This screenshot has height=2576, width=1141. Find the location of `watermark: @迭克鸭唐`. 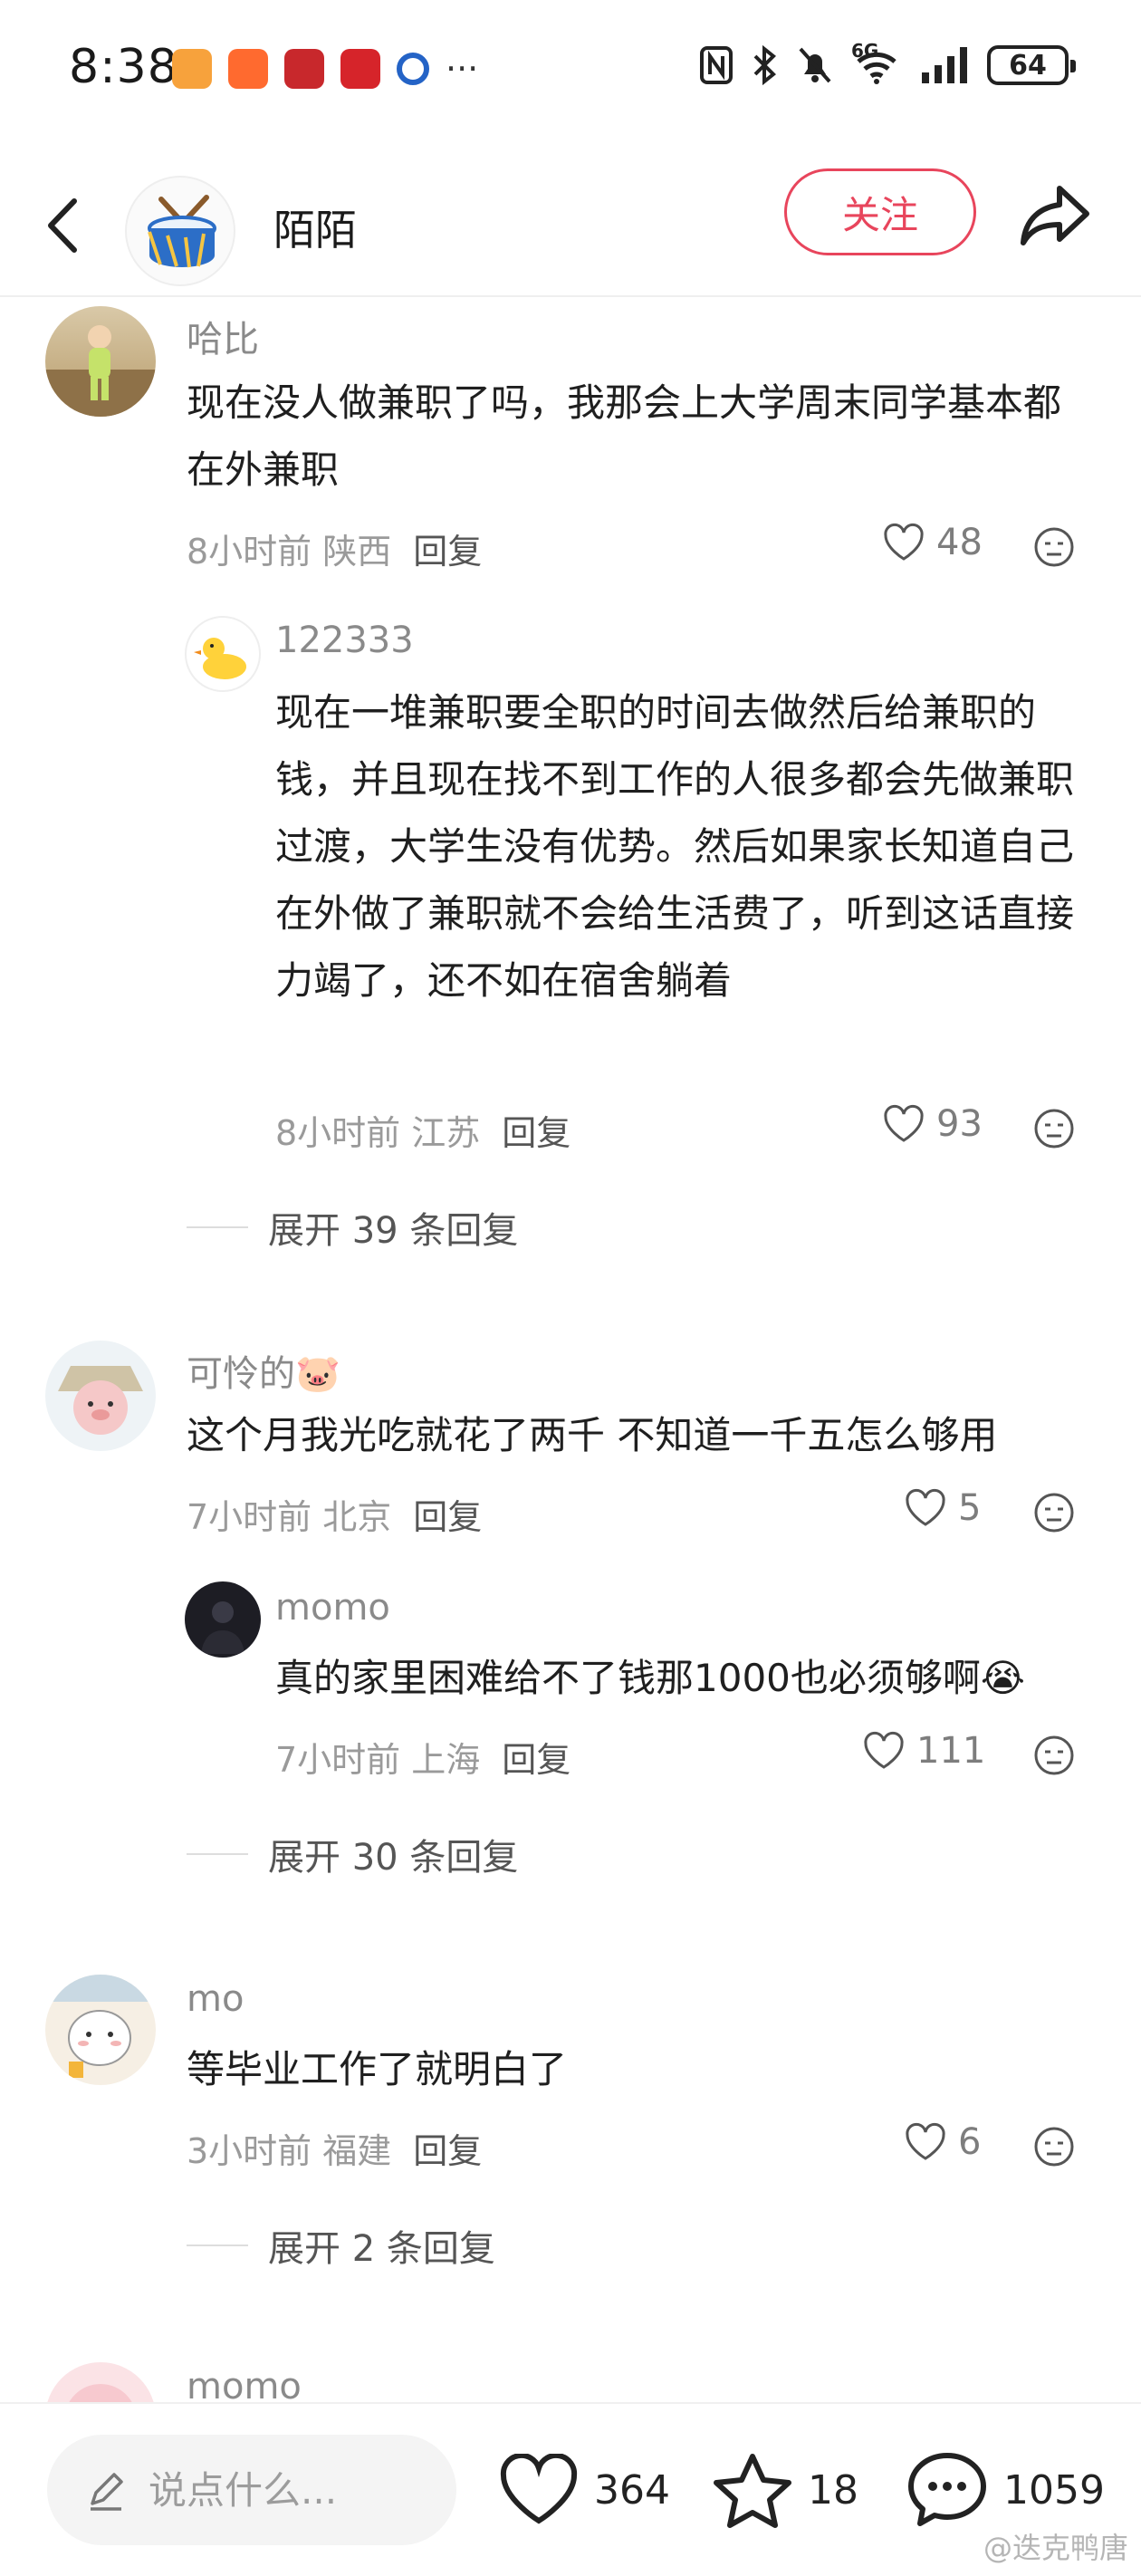

watermark: @迭克鸭唐 is located at coordinates (1055, 2548).